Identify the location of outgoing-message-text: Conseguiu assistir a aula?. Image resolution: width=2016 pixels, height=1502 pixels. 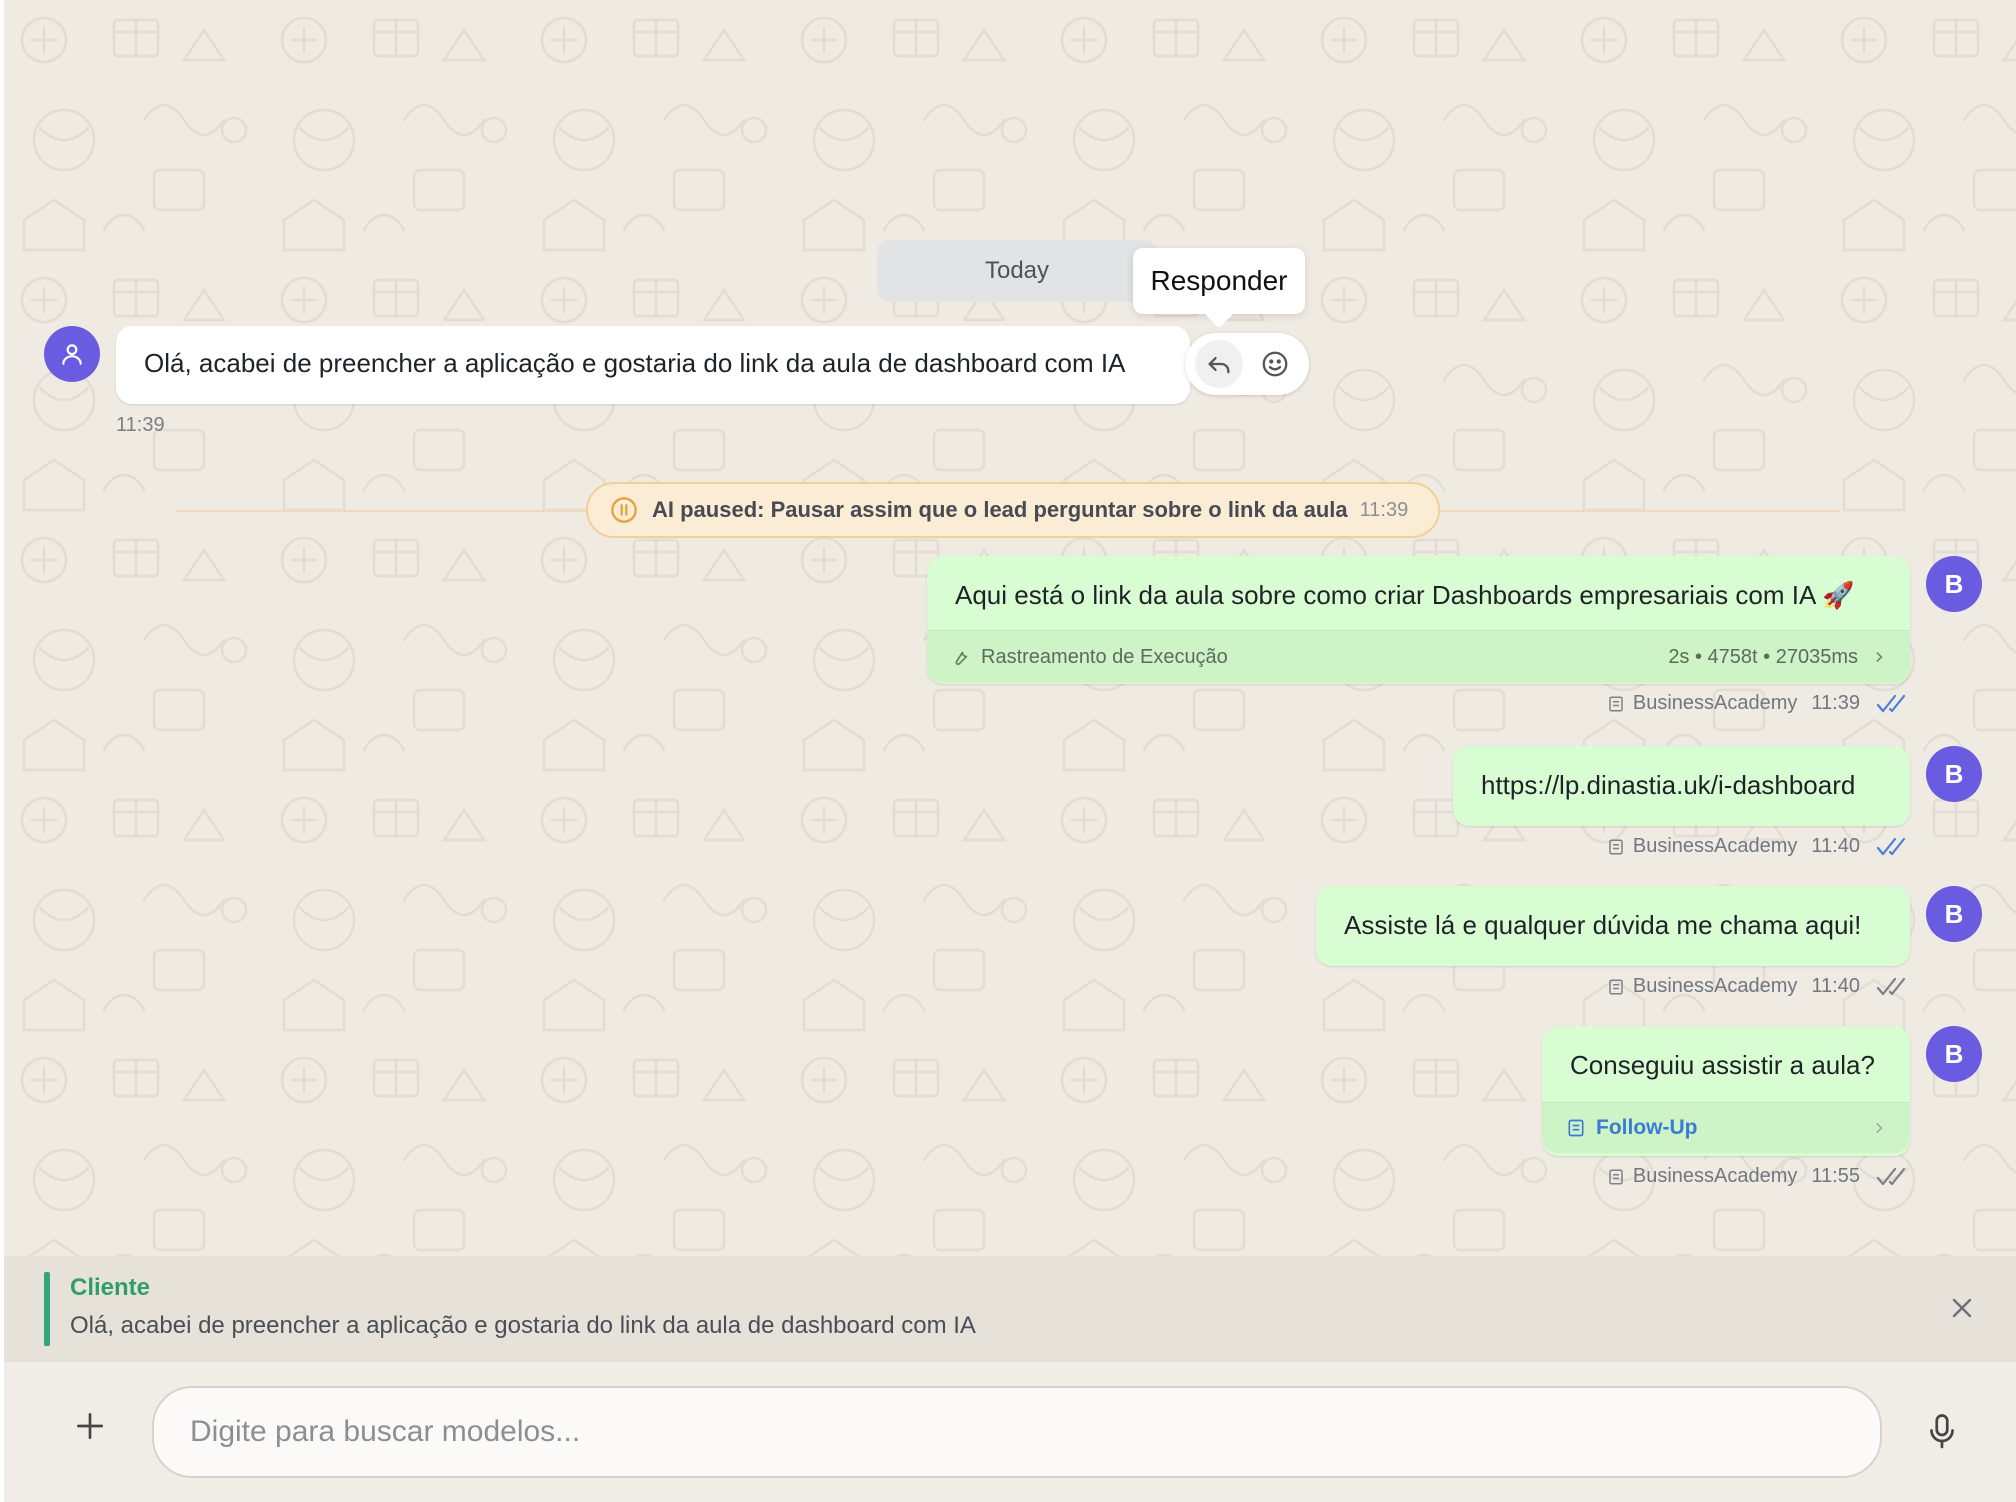
(1722, 1065).